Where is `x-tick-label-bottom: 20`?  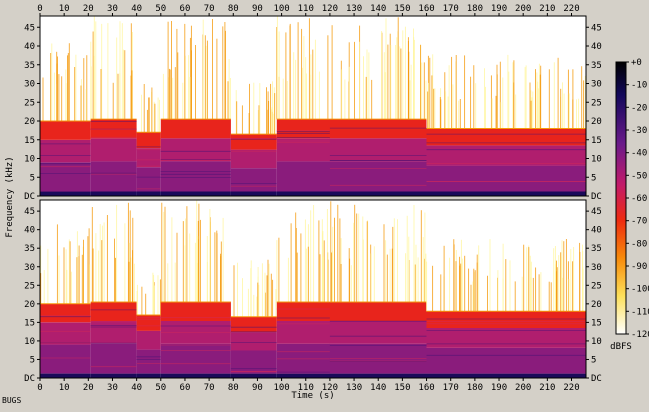
x-tick-label-bottom: 20 is located at coordinates (88, 388).